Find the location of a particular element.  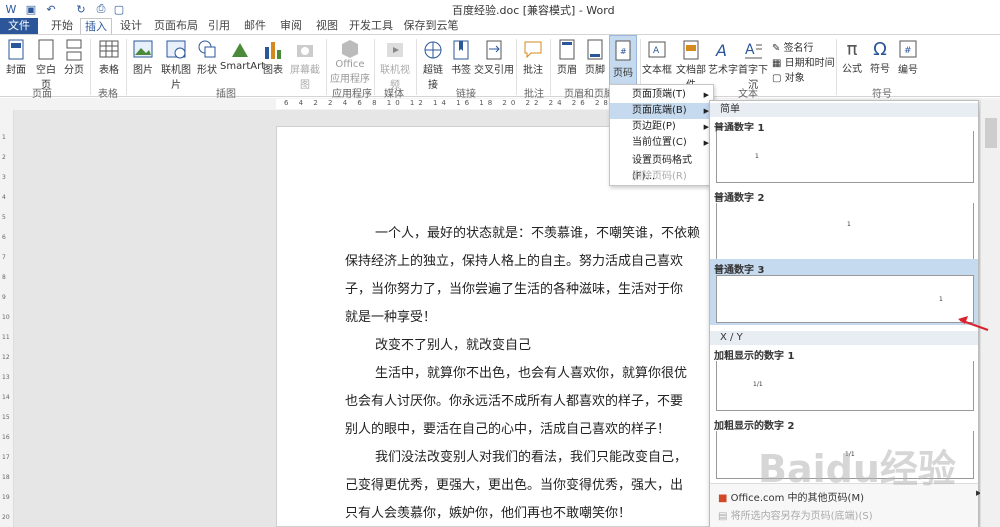

scrollbar-thumb is located at coordinates (991, 133).